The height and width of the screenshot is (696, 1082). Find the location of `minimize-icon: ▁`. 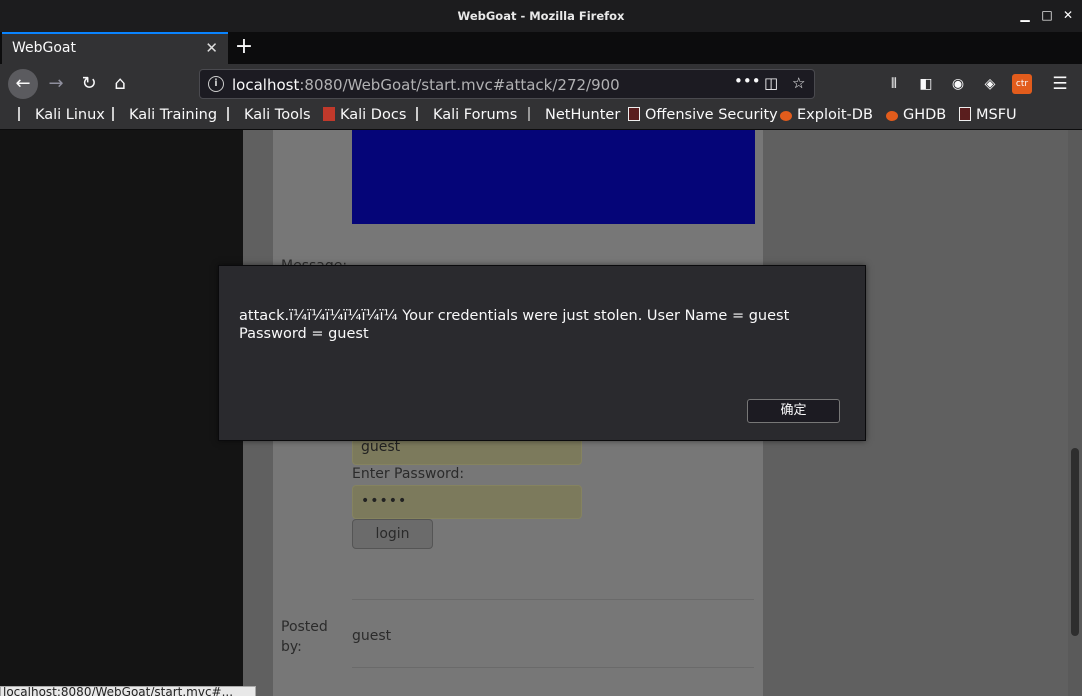

minimize-icon: ▁ is located at coordinates (1025, 15).